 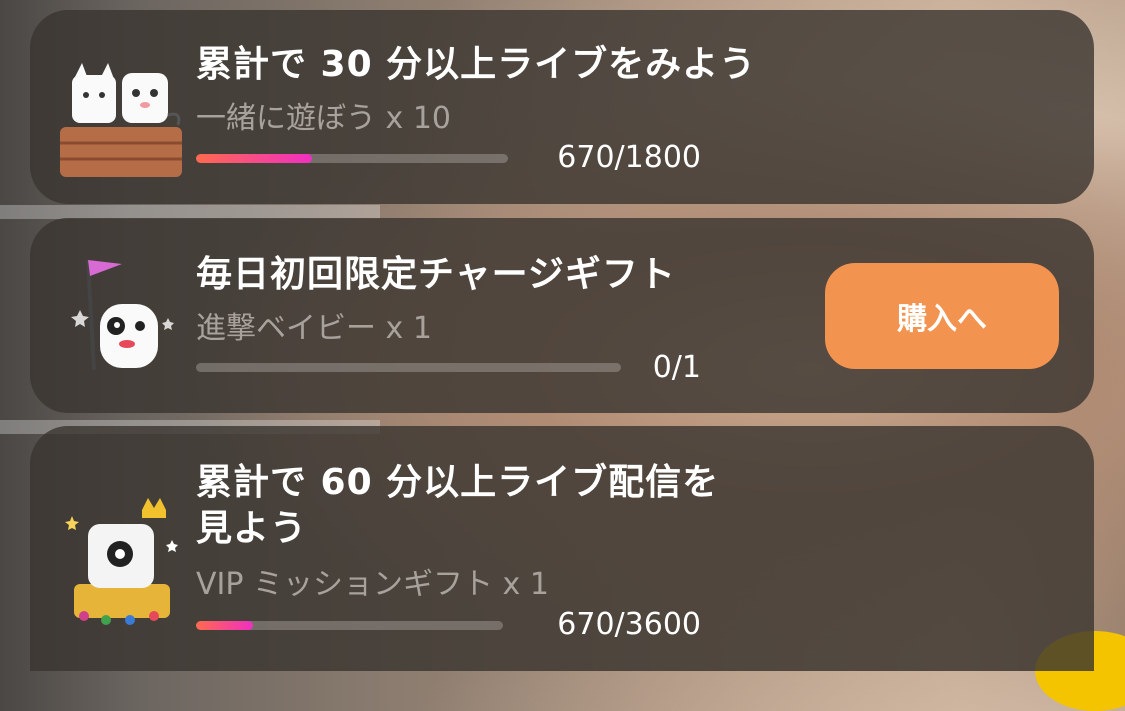 I want to click on progress-count: 670/1800, so click(x=629, y=157).